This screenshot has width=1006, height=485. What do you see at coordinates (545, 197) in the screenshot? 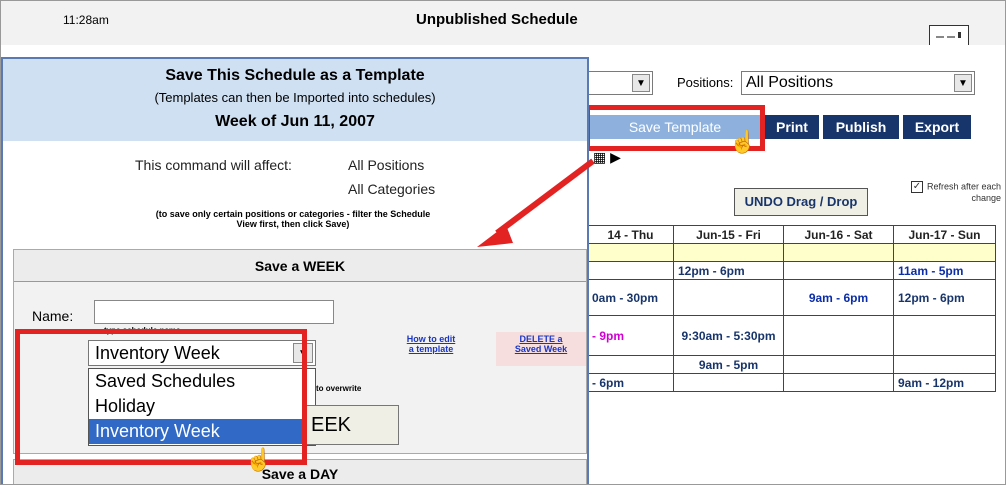
I see `callout-arrow-line` at bounding box center [545, 197].